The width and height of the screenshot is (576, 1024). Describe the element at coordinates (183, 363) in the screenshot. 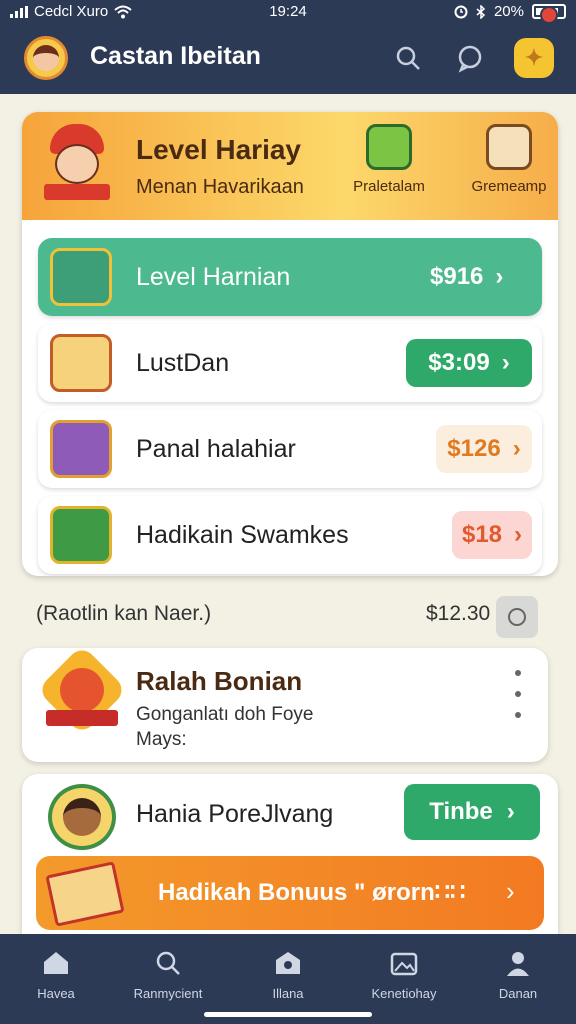

I see `list-item-label: LustDan` at that location.